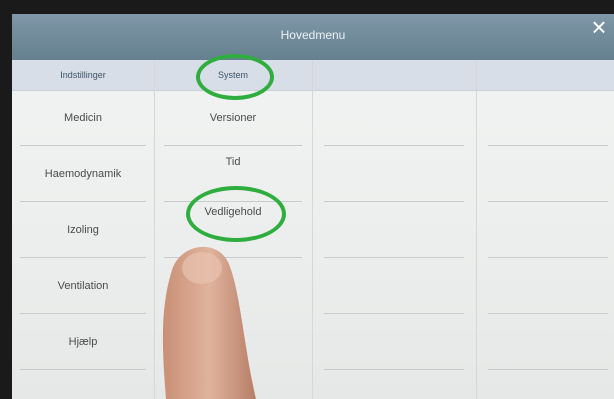 The image size is (614, 399). What do you see at coordinates (209, 322) in the screenshot?
I see `finger-pointer` at bounding box center [209, 322].